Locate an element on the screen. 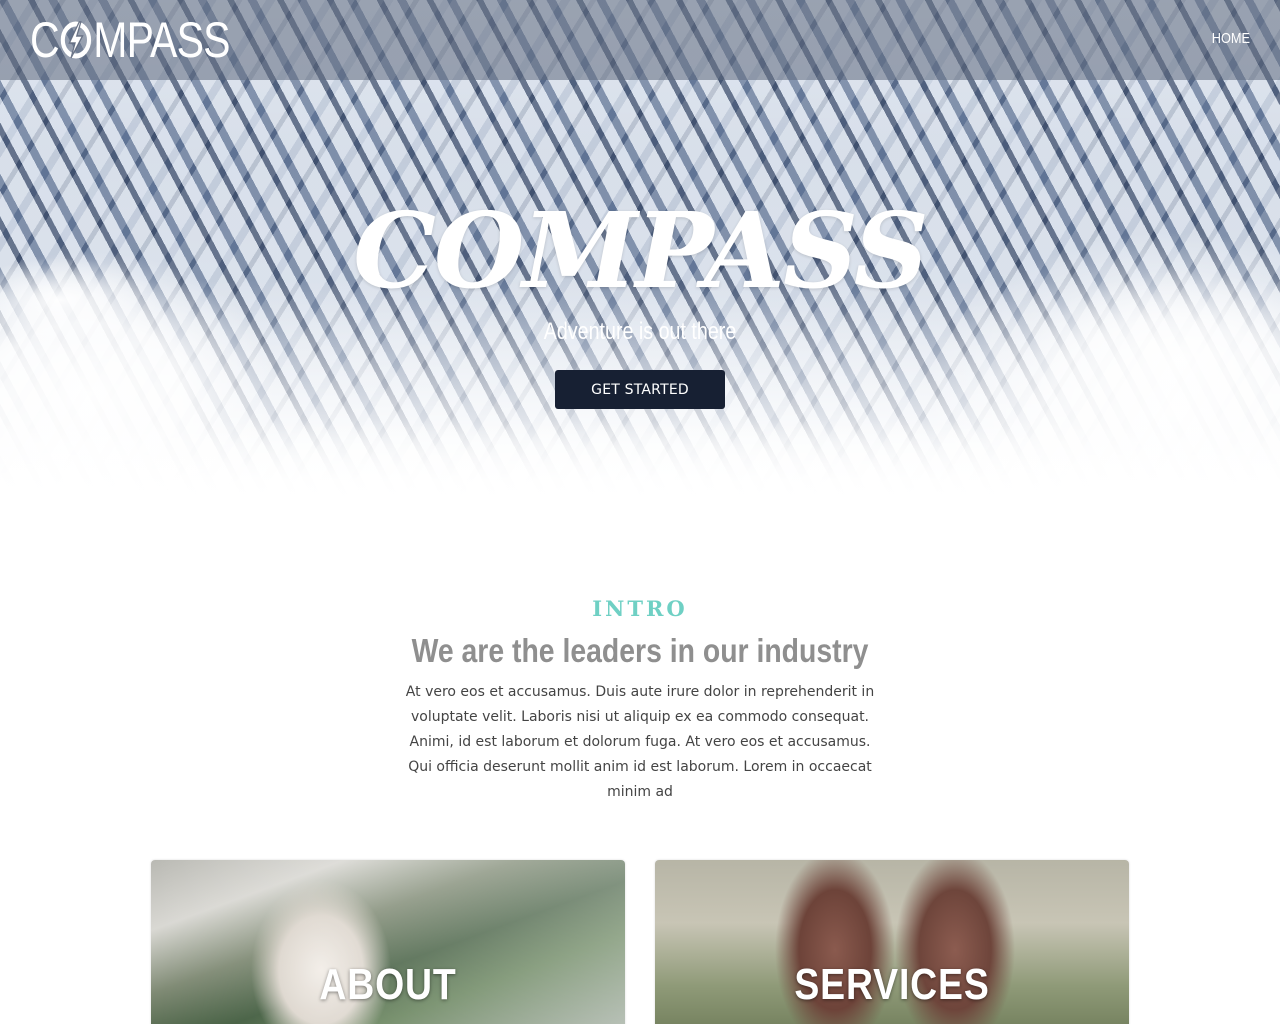 Image resolution: width=1280 pixels, height=1024 pixels. compass-bolt-icon is located at coordinates (76, 40).